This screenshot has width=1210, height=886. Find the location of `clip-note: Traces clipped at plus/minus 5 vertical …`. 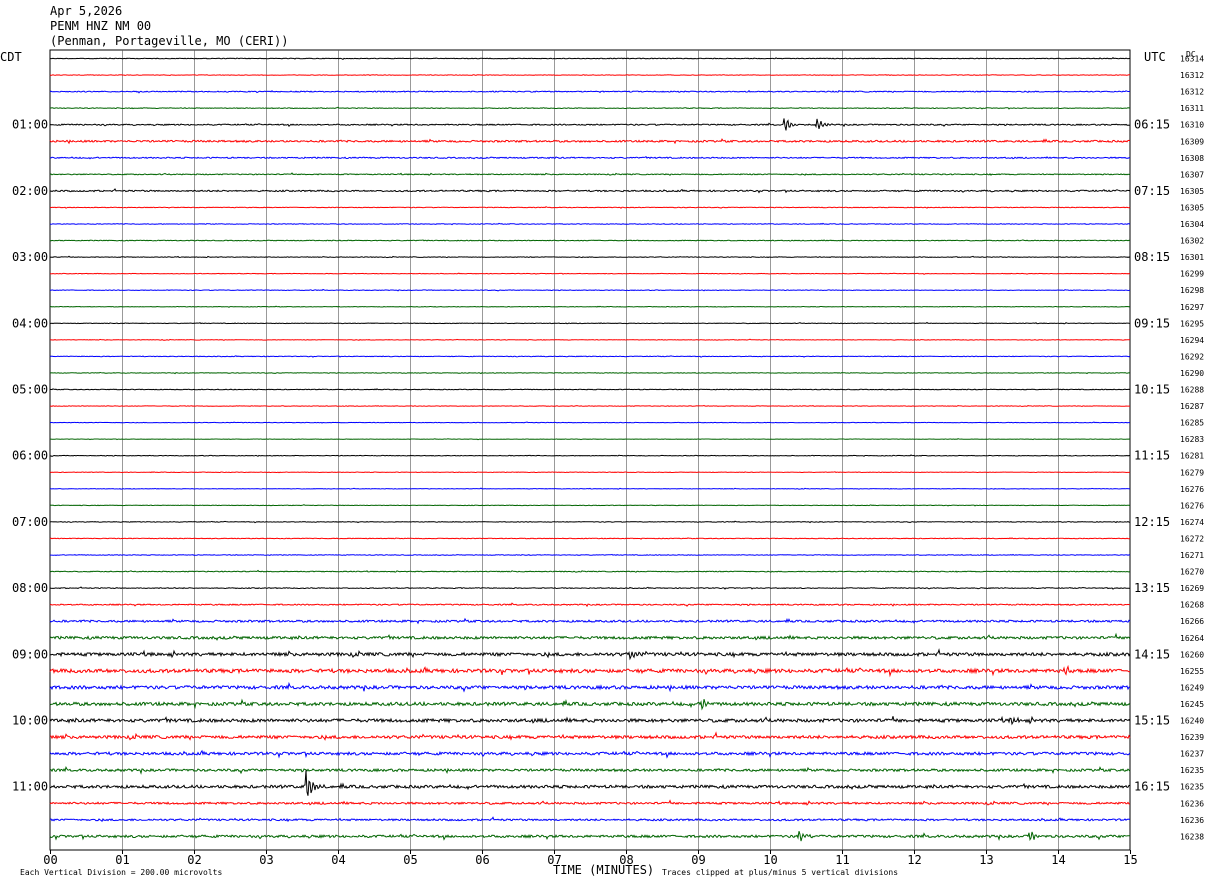

clip-note: Traces clipped at plus/minus 5 vertical … is located at coordinates (780, 872).